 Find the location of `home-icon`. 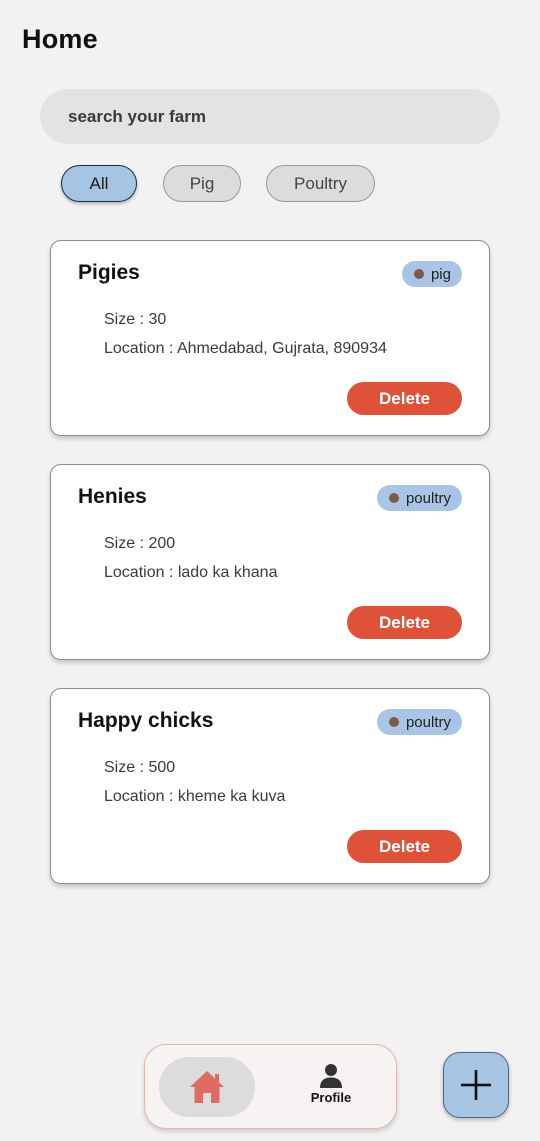

home-icon is located at coordinates (207, 1087).